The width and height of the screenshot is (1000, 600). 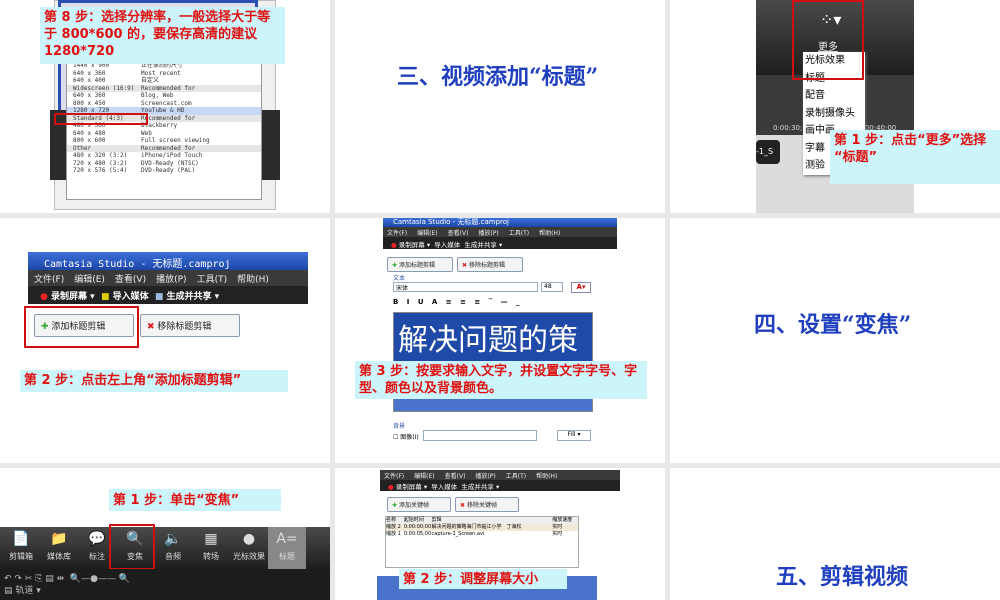 What do you see at coordinates (482, 520) in the screenshot?
I see `table-row: 名称 起始时间 剪辑 缩放速度` at bounding box center [482, 520].